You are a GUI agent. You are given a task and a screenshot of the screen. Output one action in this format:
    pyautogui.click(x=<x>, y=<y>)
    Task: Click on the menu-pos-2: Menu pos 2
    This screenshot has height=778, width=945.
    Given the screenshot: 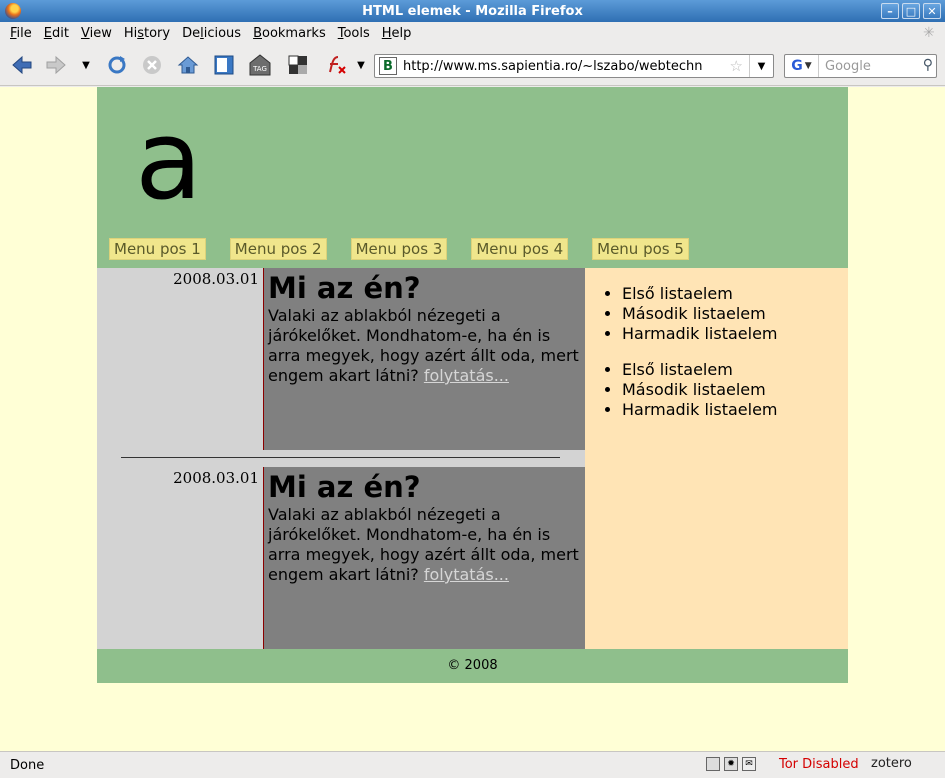 What is the action you would take?
    pyautogui.click(x=278, y=249)
    